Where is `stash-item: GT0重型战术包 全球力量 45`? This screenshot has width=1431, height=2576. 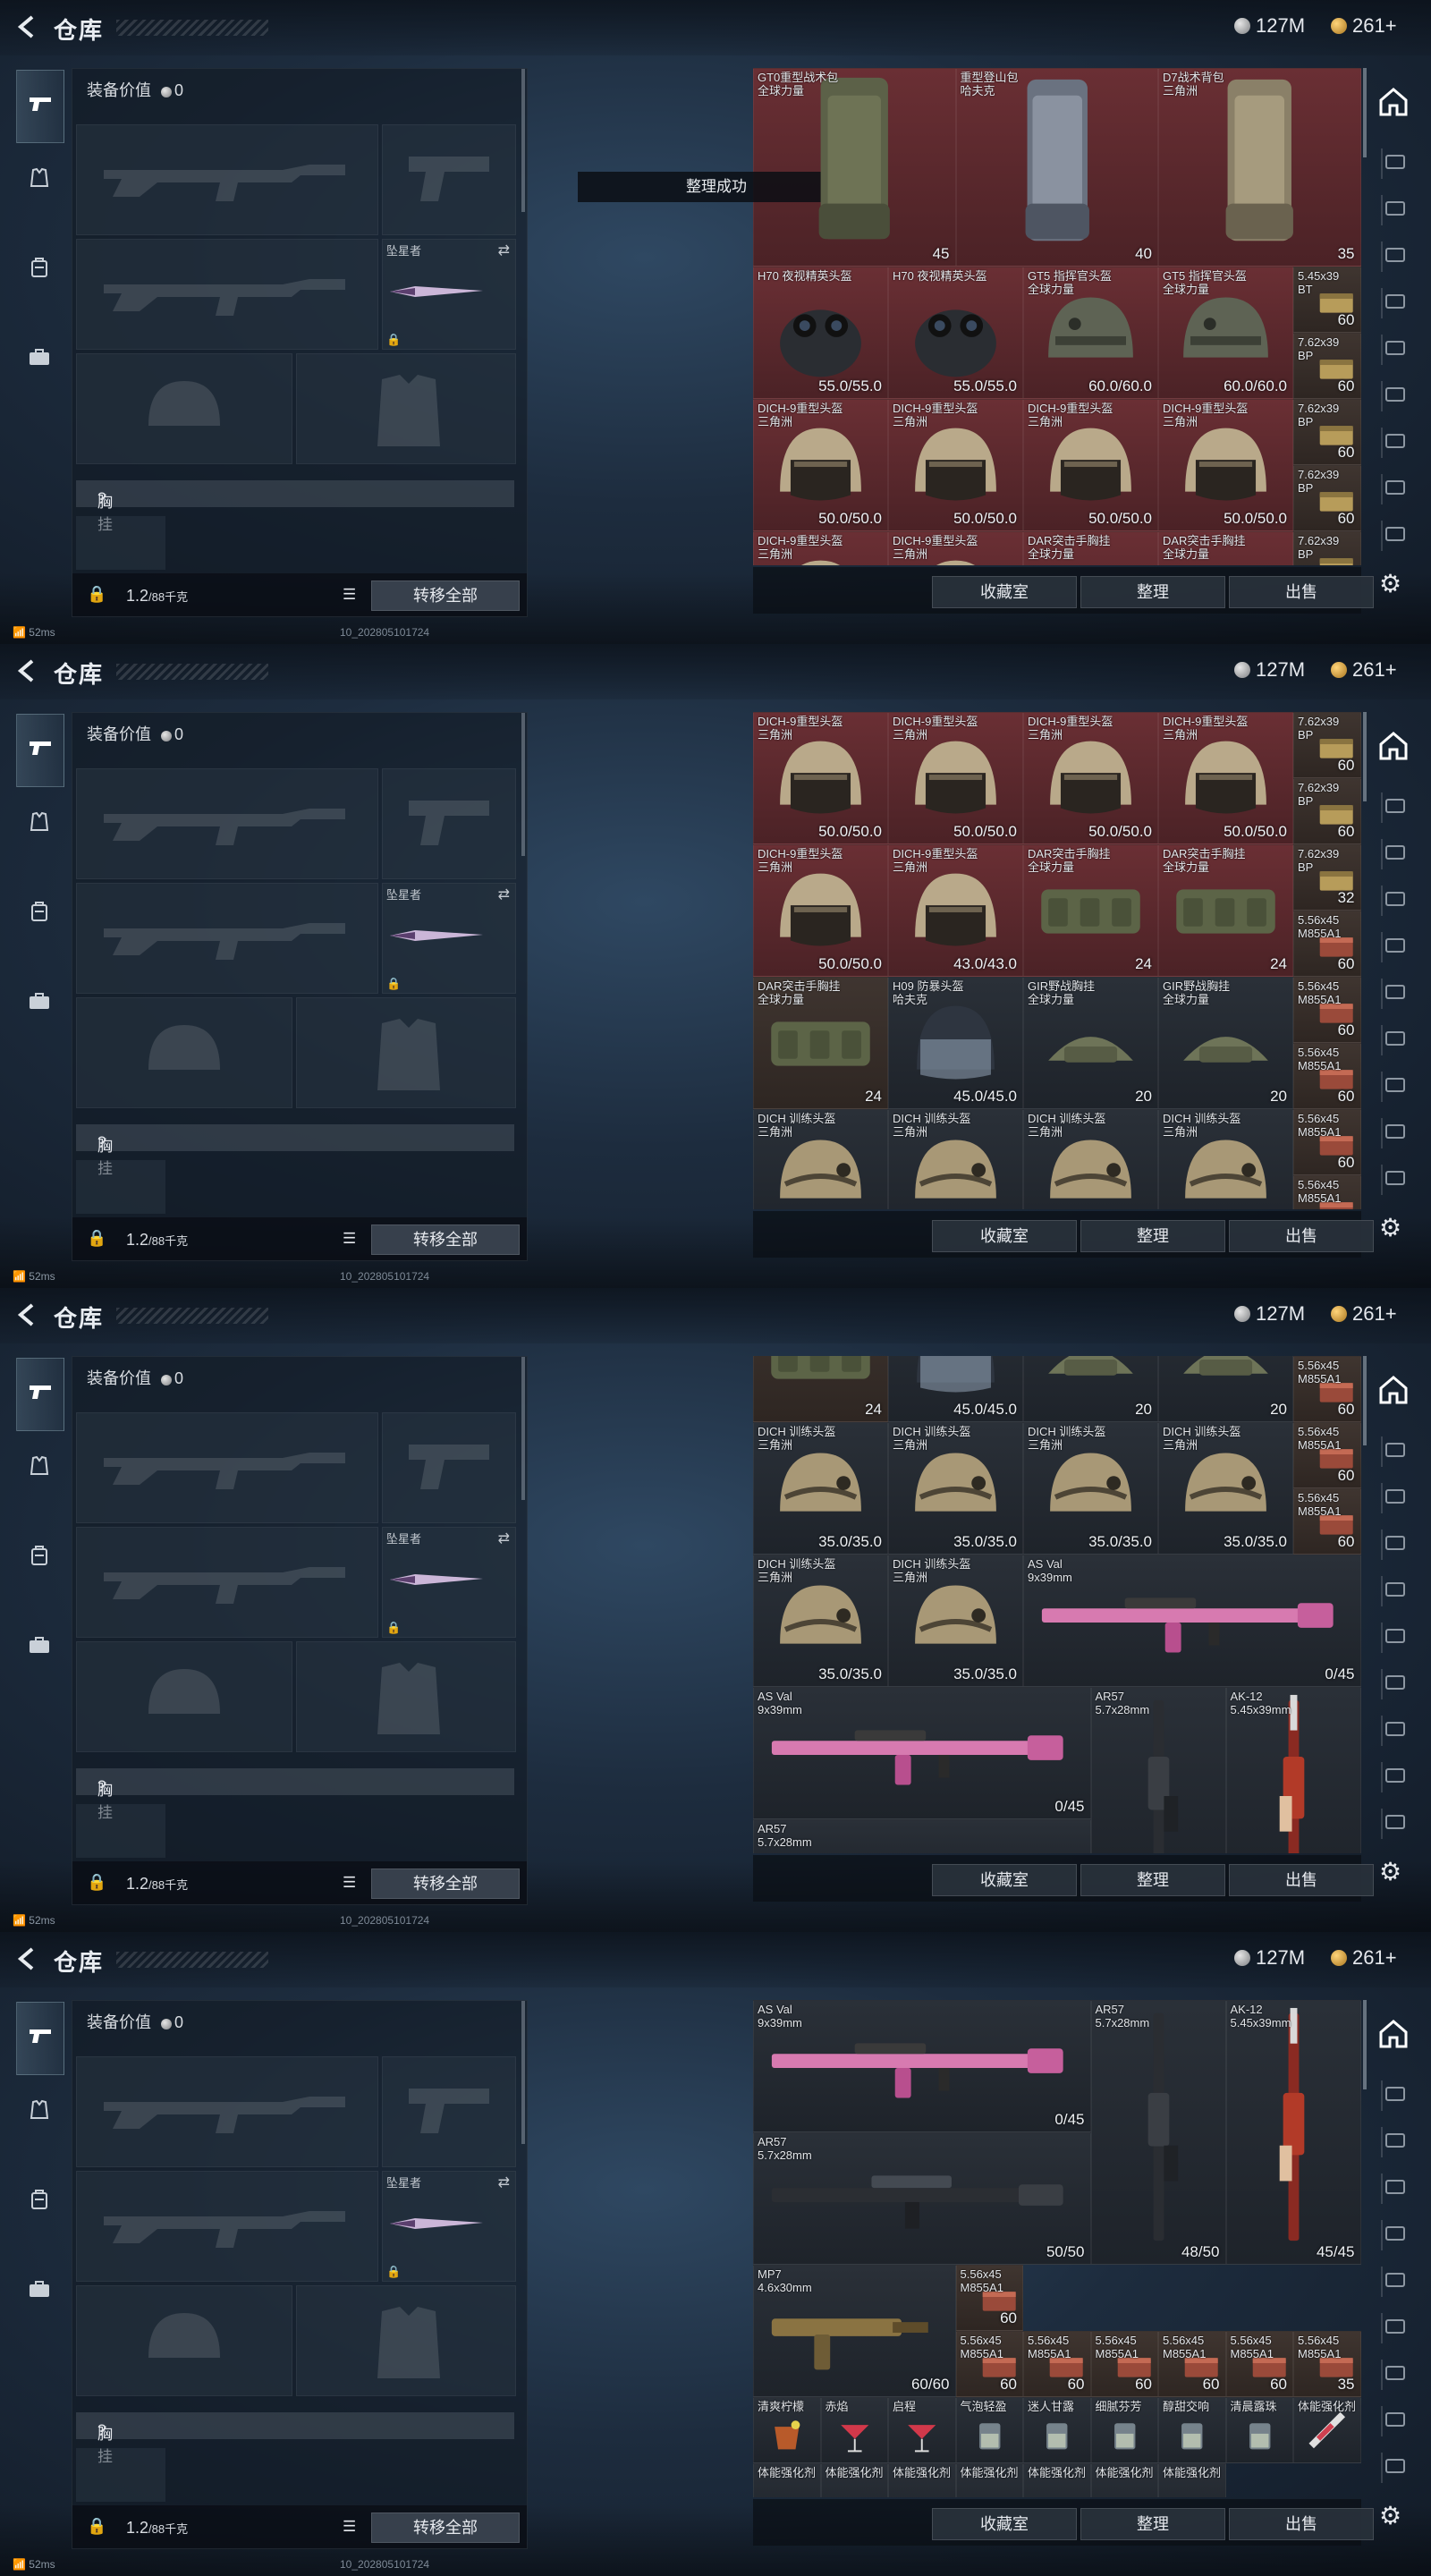 stash-item: GT0重型战术包 全球力量 45 is located at coordinates (855, 167).